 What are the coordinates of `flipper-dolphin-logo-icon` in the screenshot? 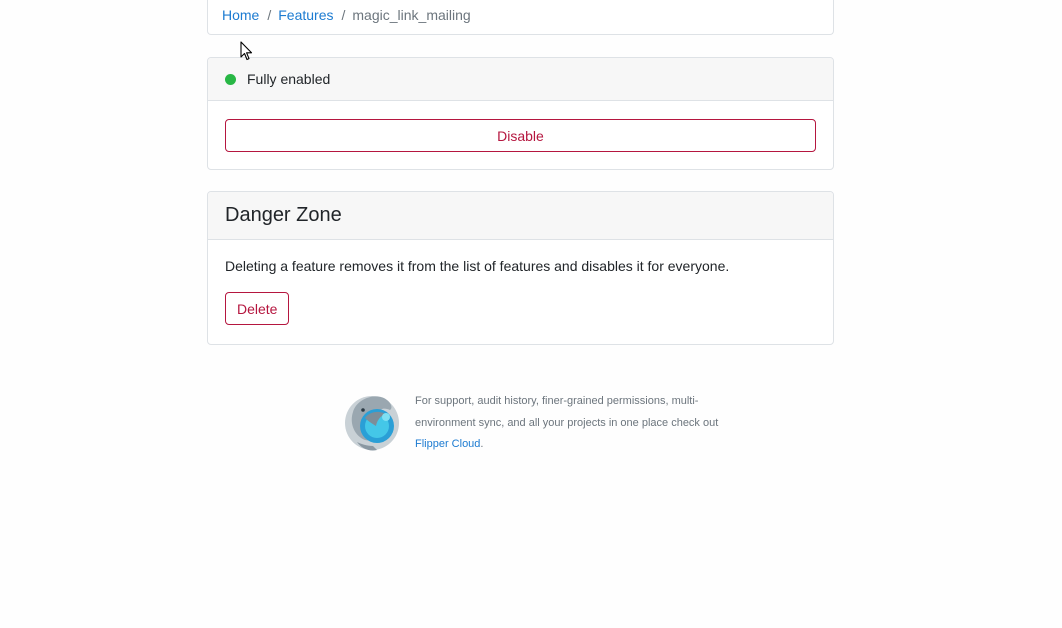 It's located at (372, 423).